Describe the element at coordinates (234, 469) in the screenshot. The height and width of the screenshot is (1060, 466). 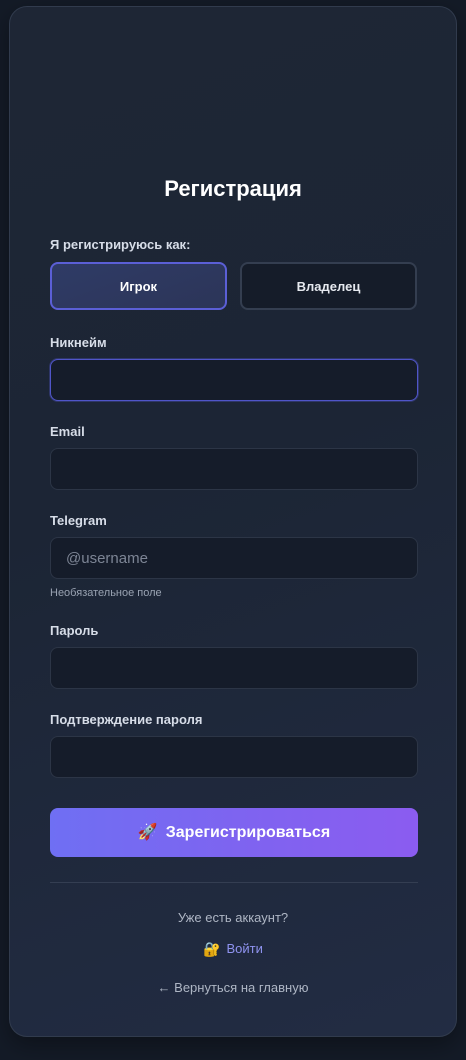
I see `email-input` at that location.